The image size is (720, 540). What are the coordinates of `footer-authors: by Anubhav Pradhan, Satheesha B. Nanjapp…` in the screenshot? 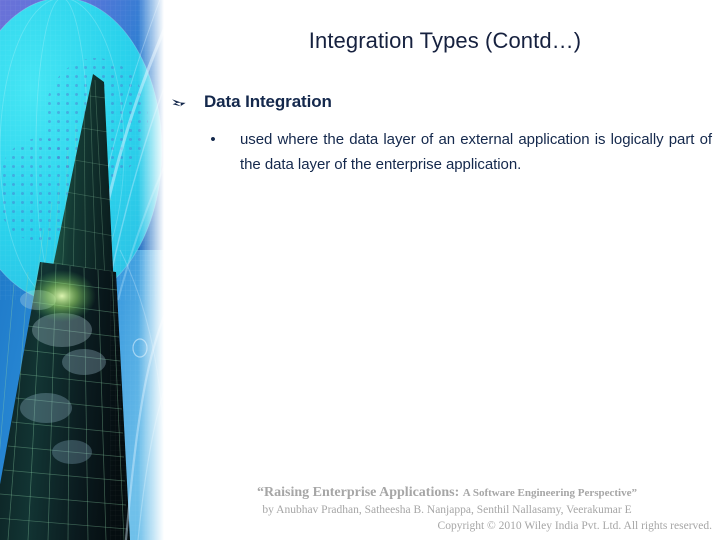 It's located at (447, 510).